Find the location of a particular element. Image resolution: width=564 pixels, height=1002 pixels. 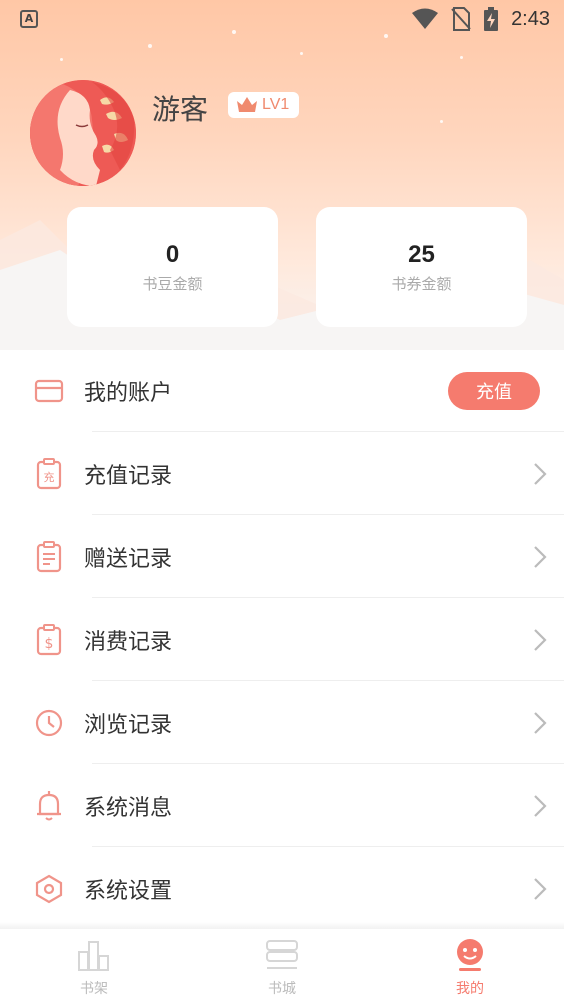

book-vouchers-value: 25 is located at coordinates (421, 254).